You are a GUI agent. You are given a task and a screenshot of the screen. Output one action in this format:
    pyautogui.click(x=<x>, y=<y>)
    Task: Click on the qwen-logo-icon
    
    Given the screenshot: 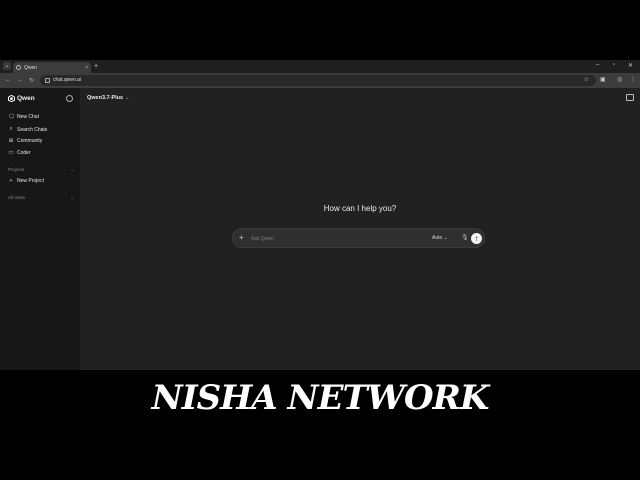 What is the action you would take?
    pyautogui.click(x=11, y=98)
    